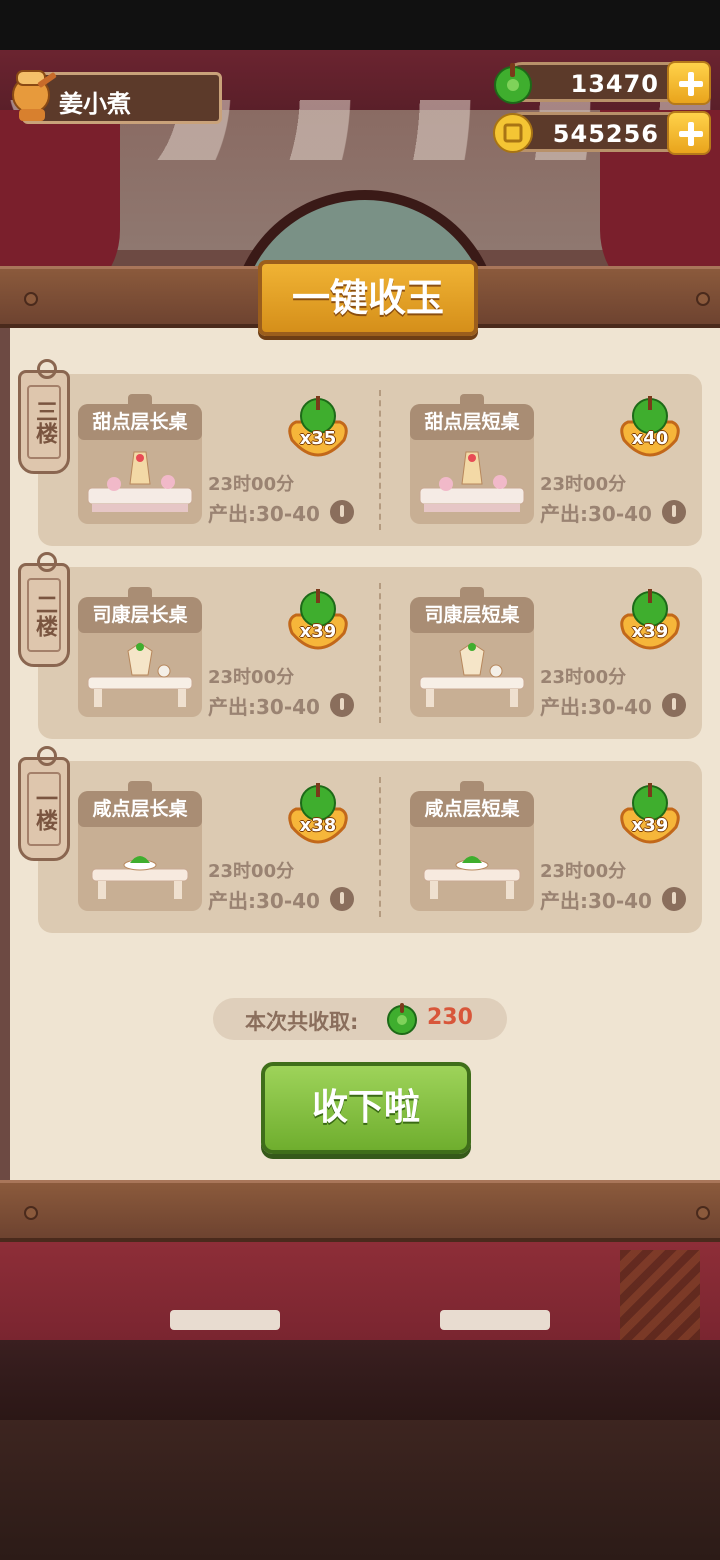 The width and height of the screenshot is (720, 1560). What do you see at coordinates (535, 460) in the screenshot?
I see `table-slot: 甜点层短桌 x40 23时00分 产出:30-40` at bounding box center [535, 460].